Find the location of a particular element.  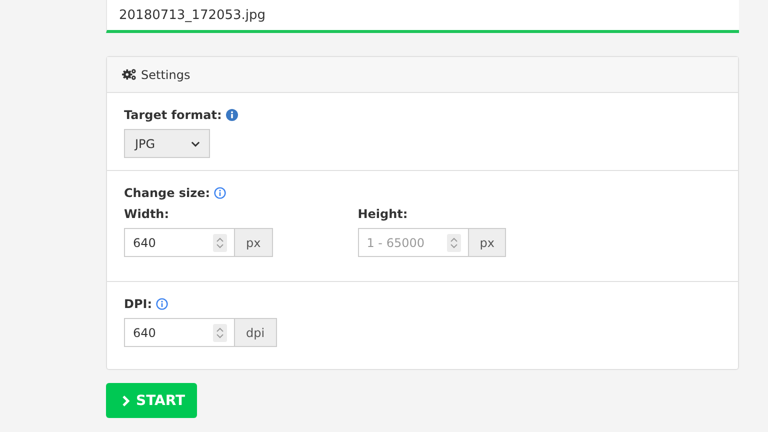

format-dropdown: JPG is located at coordinates (167, 143).